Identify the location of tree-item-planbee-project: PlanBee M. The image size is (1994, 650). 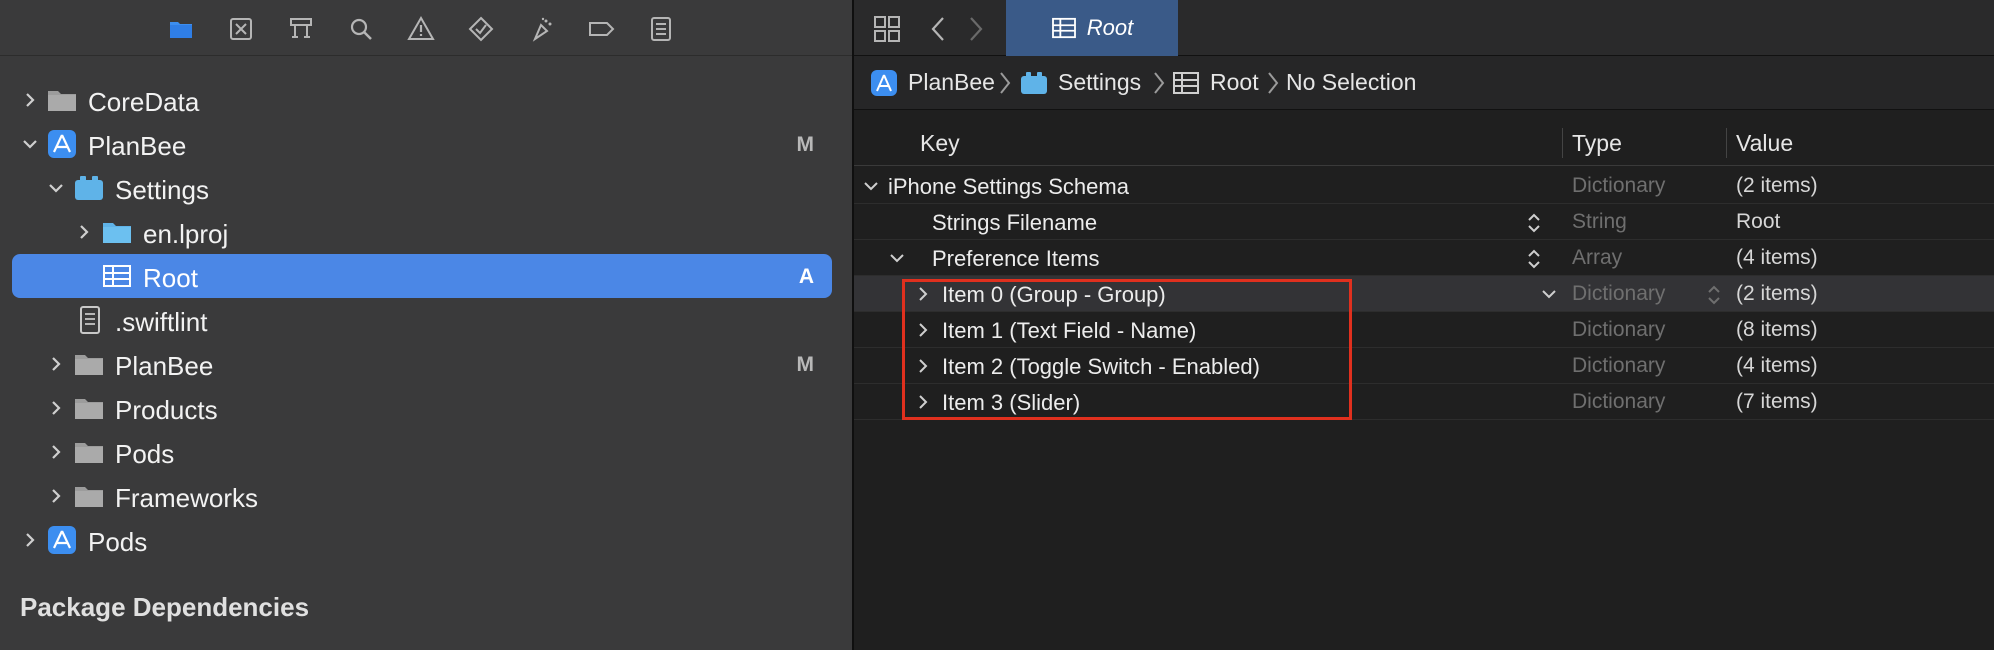
(426, 144).